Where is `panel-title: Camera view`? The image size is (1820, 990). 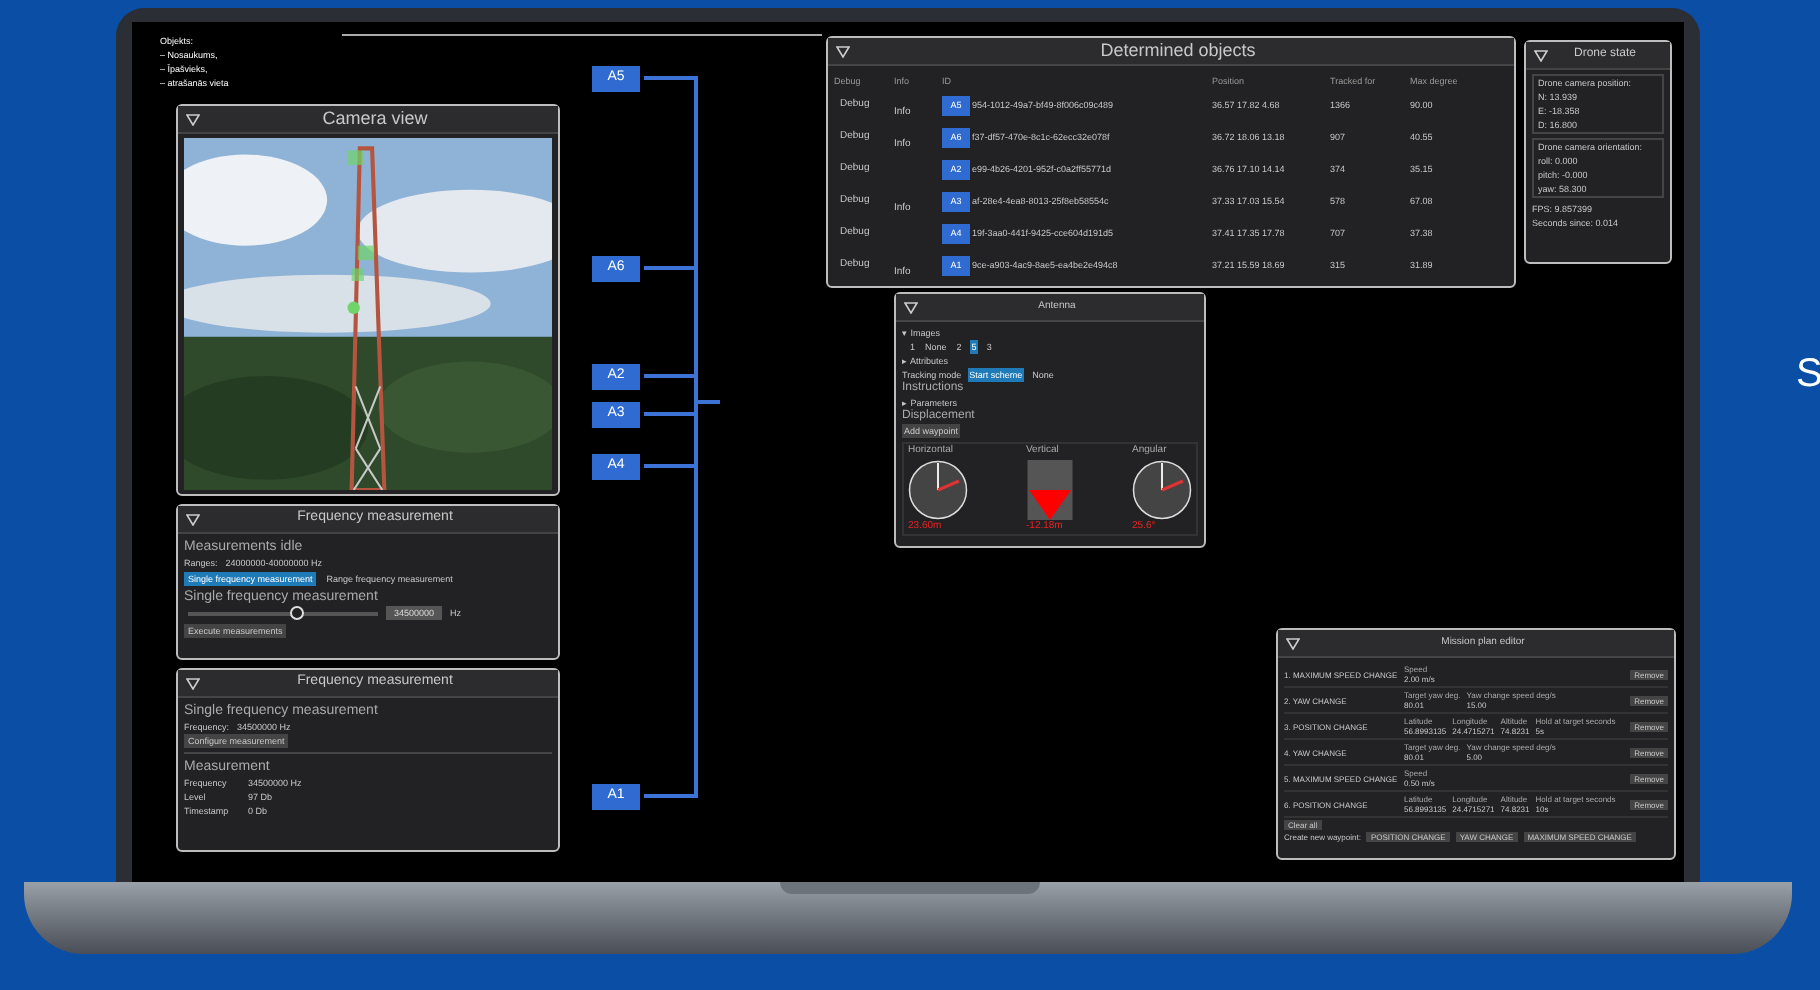
panel-title: Camera view is located at coordinates (375, 118).